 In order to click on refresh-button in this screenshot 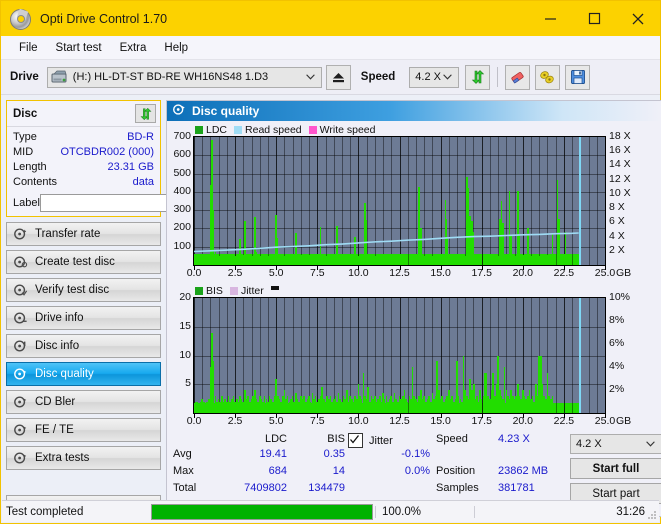, I will do `click(478, 77)`.